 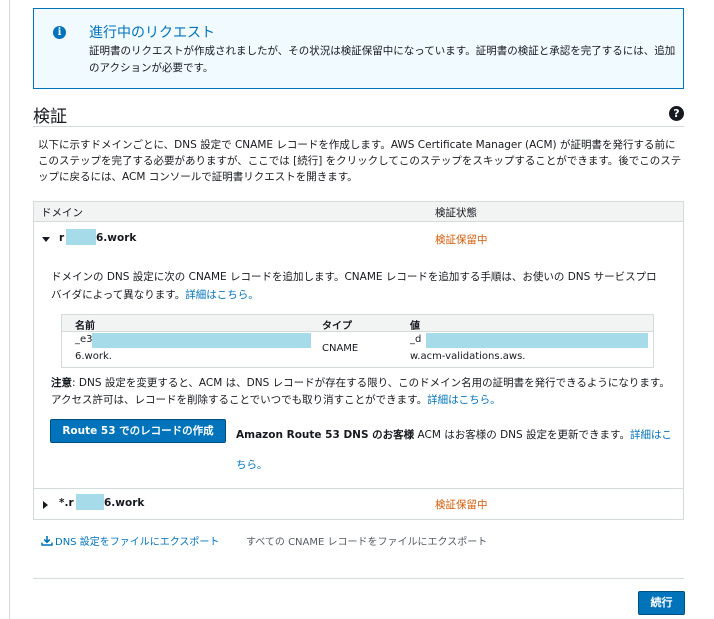 What do you see at coordinates (61, 383) in the screenshot?
I see `note-label: 注意` at bounding box center [61, 383].